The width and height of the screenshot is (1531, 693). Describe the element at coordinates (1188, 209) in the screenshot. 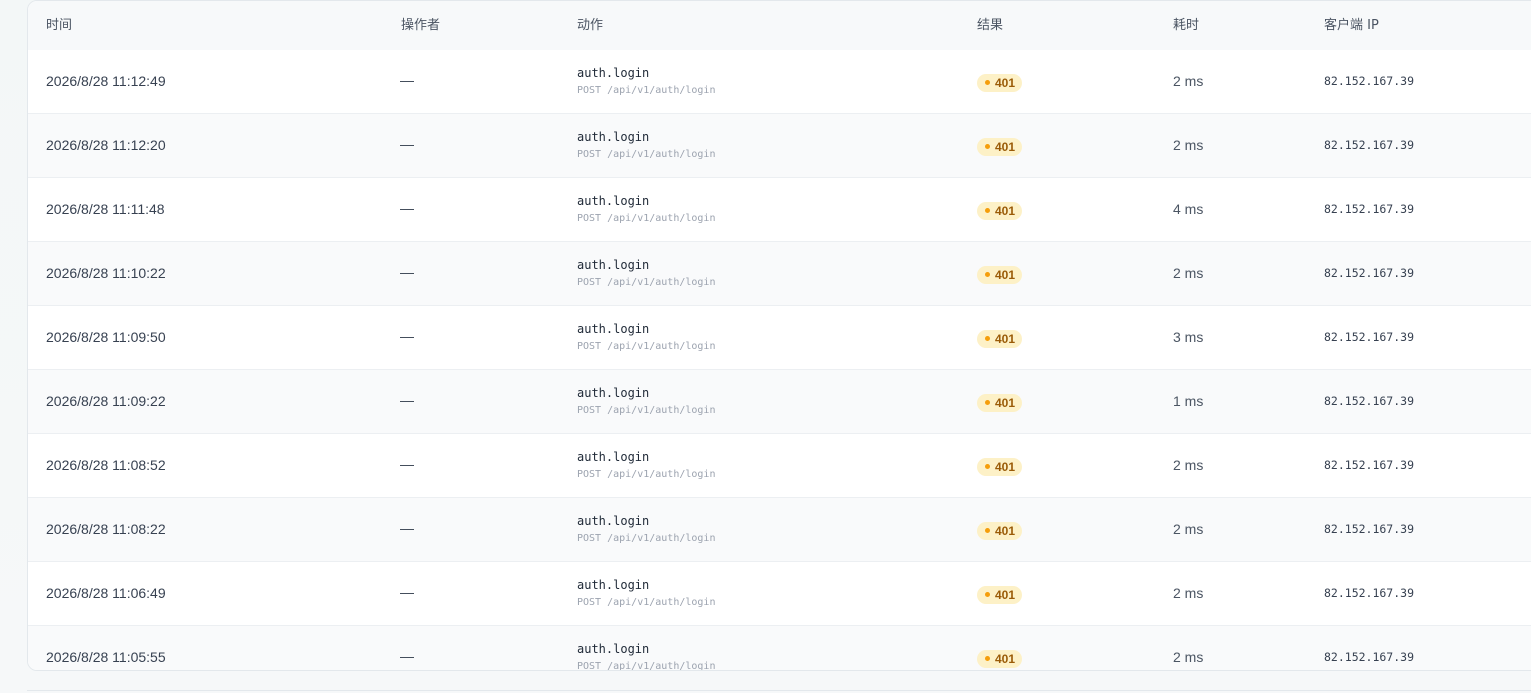

I see `cell-duration: 4 ms` at that location.